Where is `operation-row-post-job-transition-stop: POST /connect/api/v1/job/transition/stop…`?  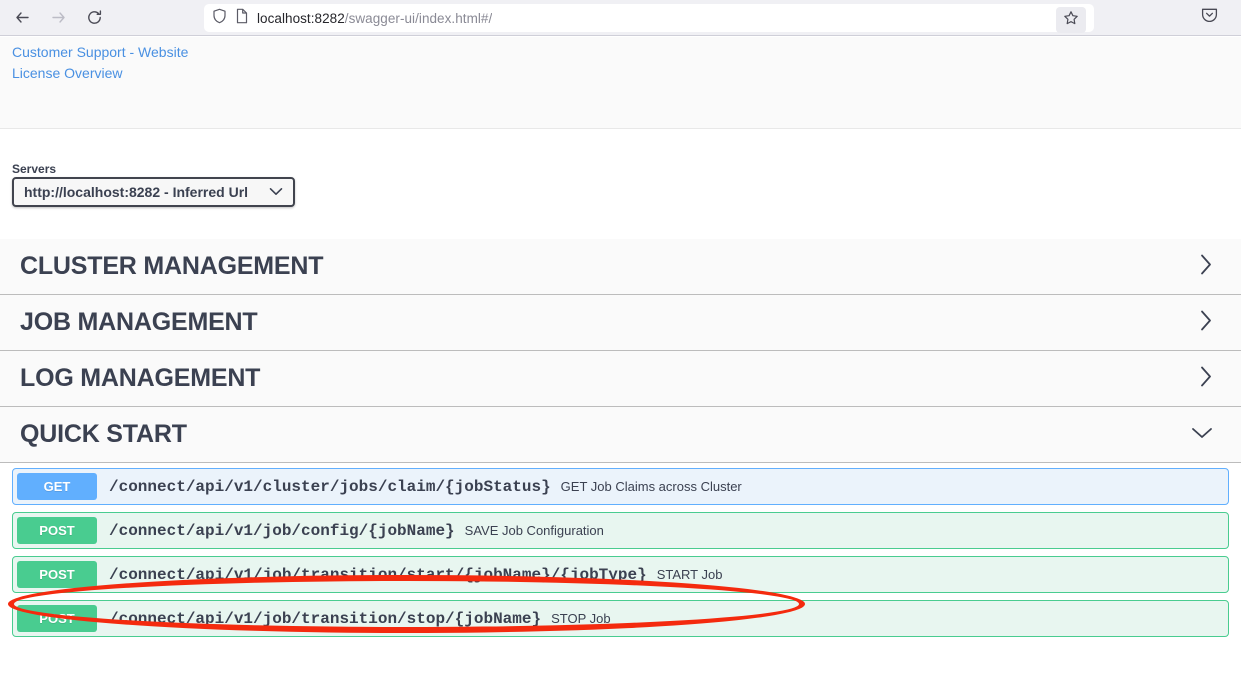 operation-row-post-job-transition-stop: POST /connect/api/v1/job/transition/stop… is located at coordinates (620, 618).